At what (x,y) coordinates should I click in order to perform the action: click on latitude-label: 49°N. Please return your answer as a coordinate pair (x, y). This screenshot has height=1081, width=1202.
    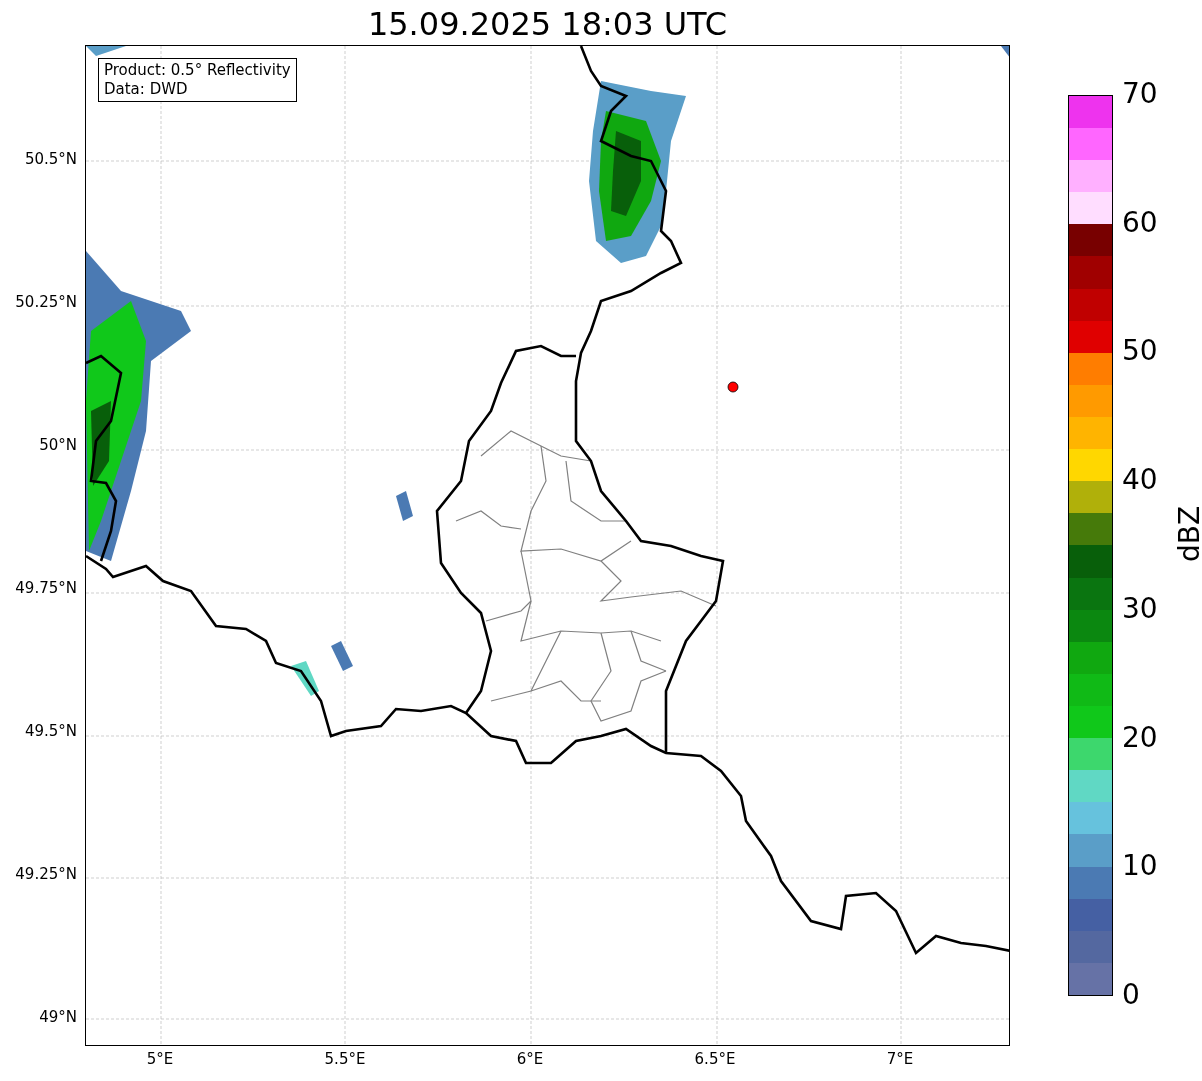
    Looking at the image, I should click on (58, 1017).